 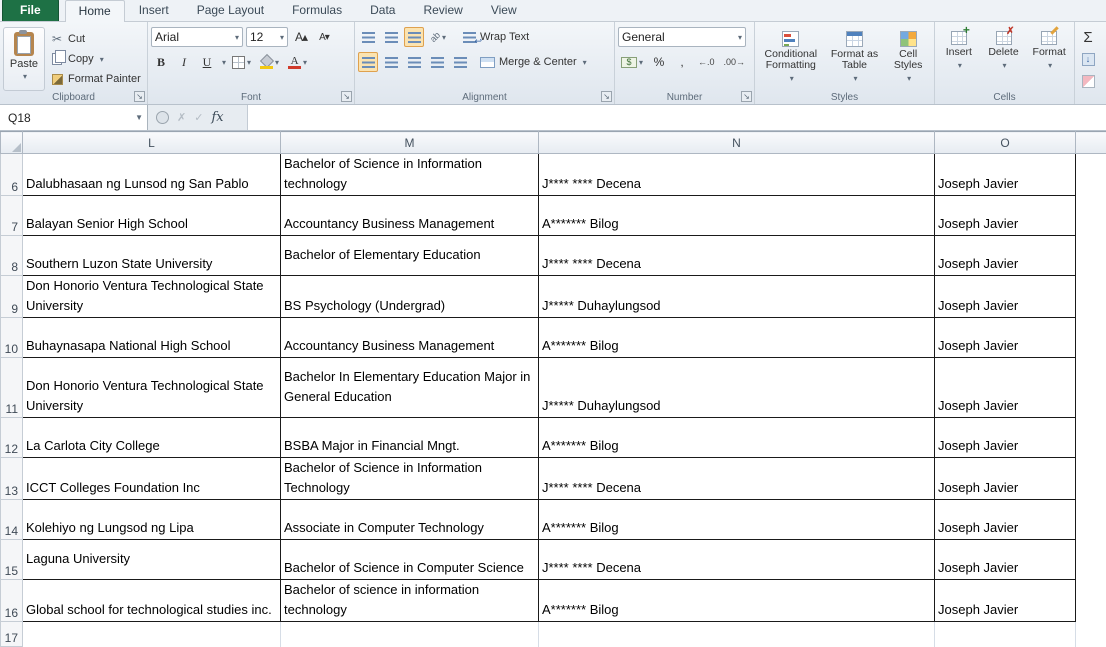 I want to click on tab-data: Data, so click(x=382, y=10).